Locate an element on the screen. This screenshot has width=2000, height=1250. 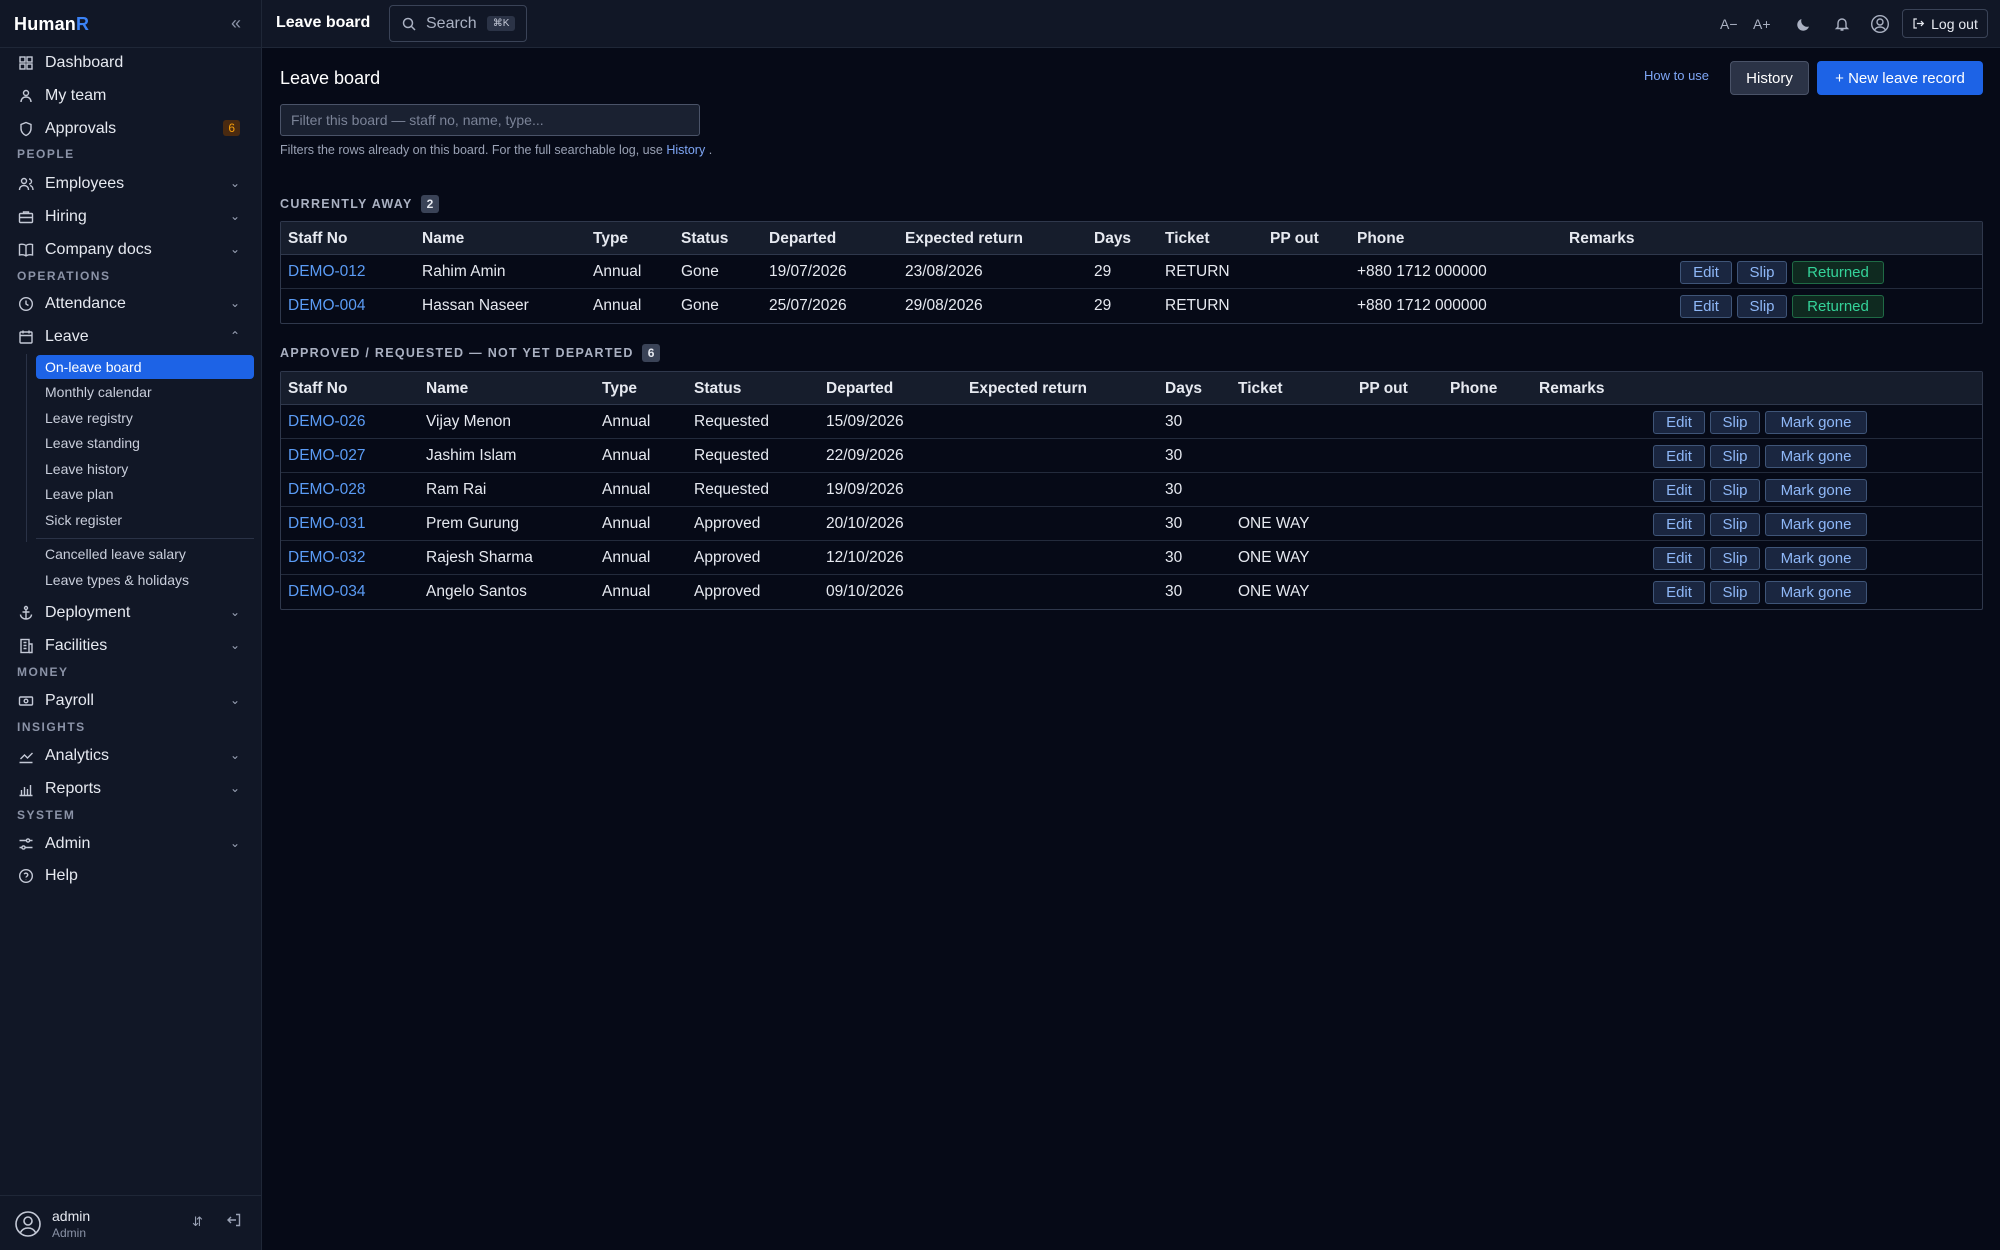
sidebar-item-employees: Employees ⌄ is located at coordinates (131, 184).